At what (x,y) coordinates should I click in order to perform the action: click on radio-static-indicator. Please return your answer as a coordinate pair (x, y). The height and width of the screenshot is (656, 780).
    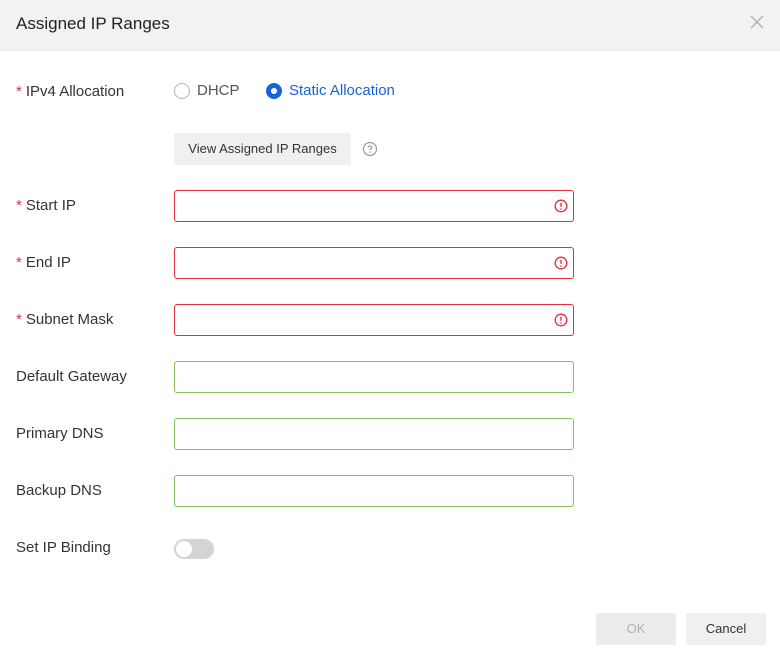
    Looking at the image, I should click on (274, 90).